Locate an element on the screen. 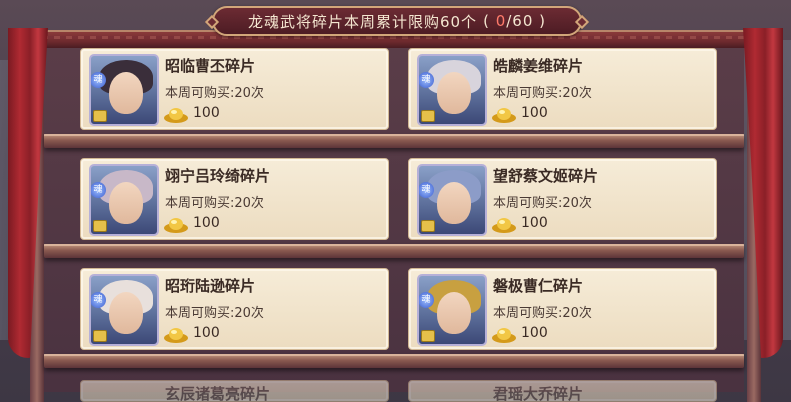 This screenshot has height=402, width=791. banner-title: 龙魂武将碎片本周累计限购60个 is located at coordinates (362, 21).